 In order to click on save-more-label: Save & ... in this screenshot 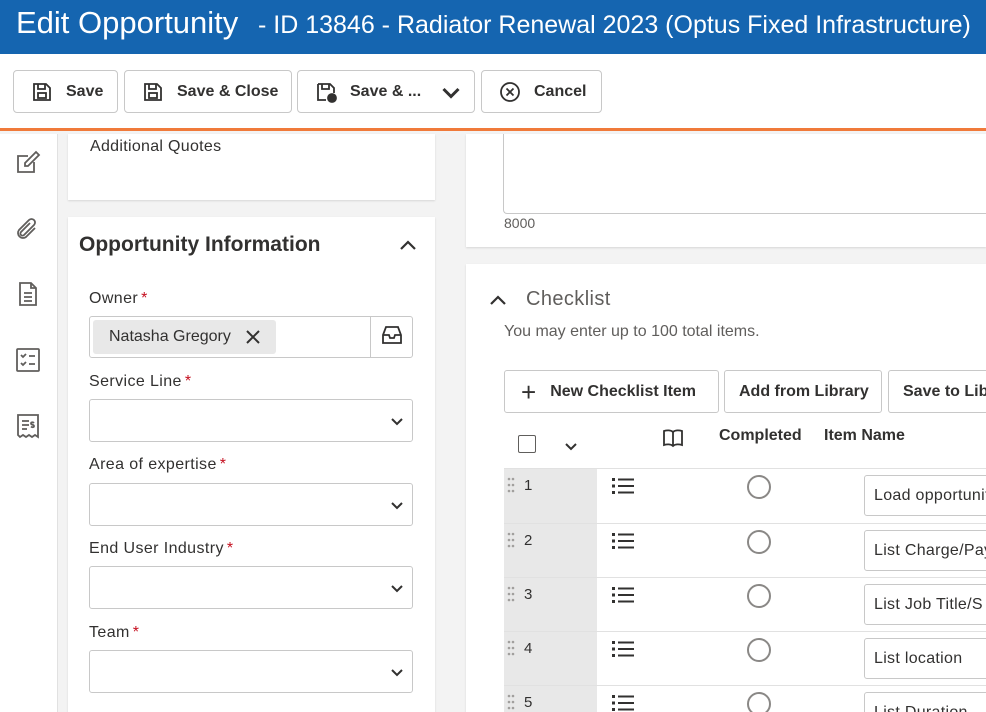, I will do `click(386, 91)`.